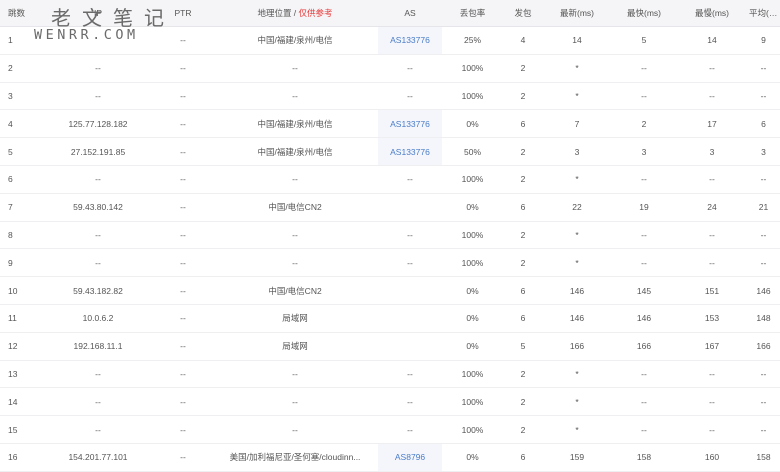 The height and width of the screenshot is (472, 780). What do you see at coordinates (315, 13) in the screenshot?
I see `header-geo-note: 仅供参考` at bounding box center [315, 13].